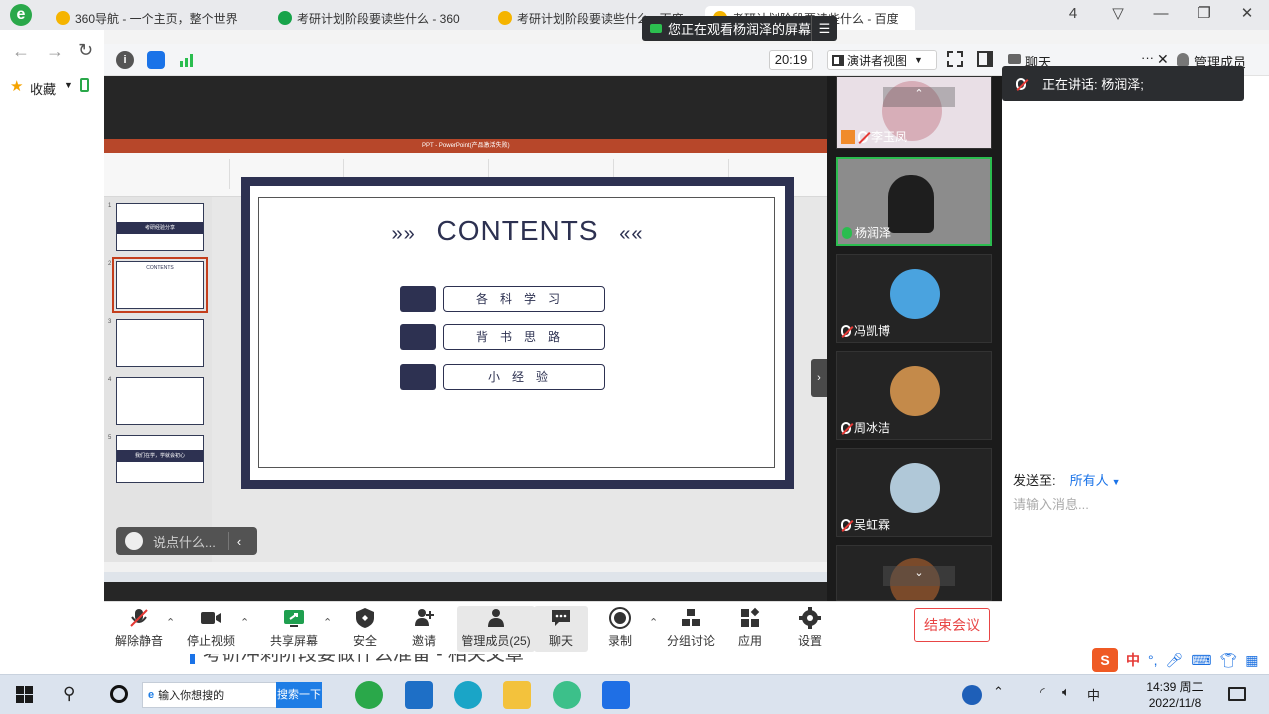  Describe the element at coordinates (156, 60) in the screenshot. I see `security-shield-icon` at that location.